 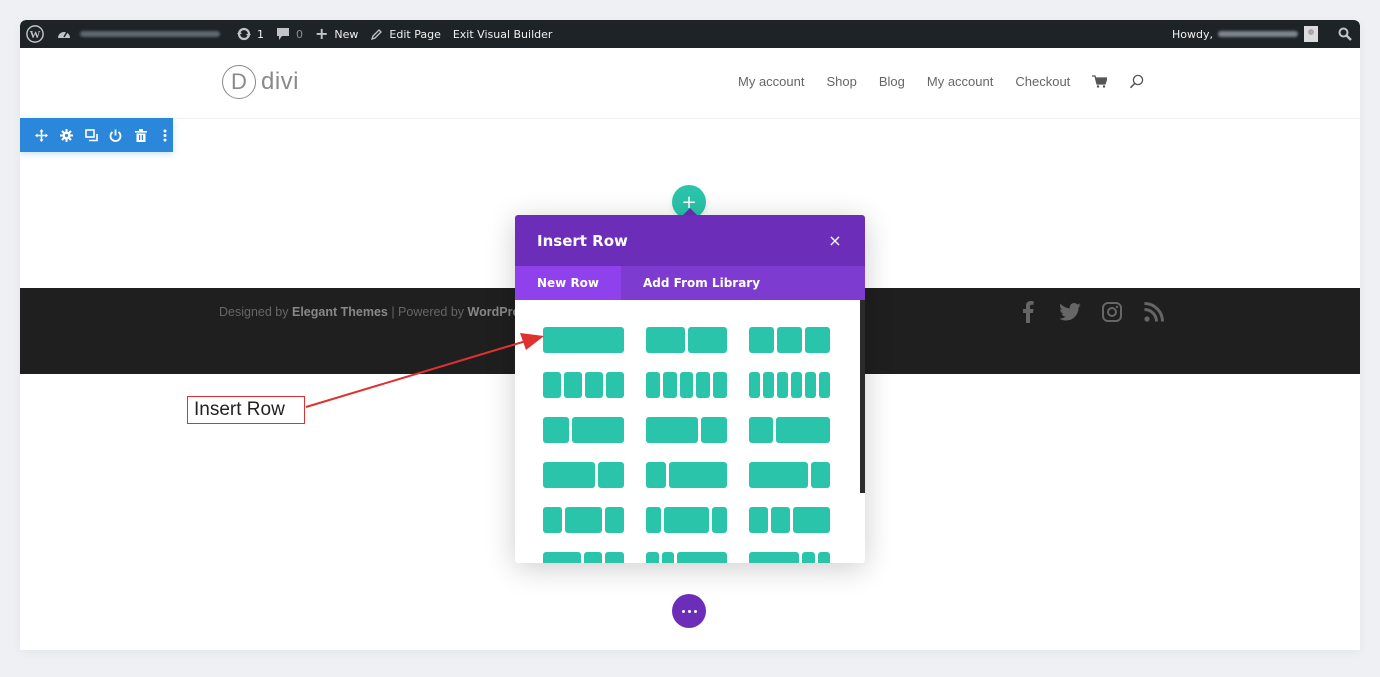 I want to click on move-icon, so click(x=42, y=135).